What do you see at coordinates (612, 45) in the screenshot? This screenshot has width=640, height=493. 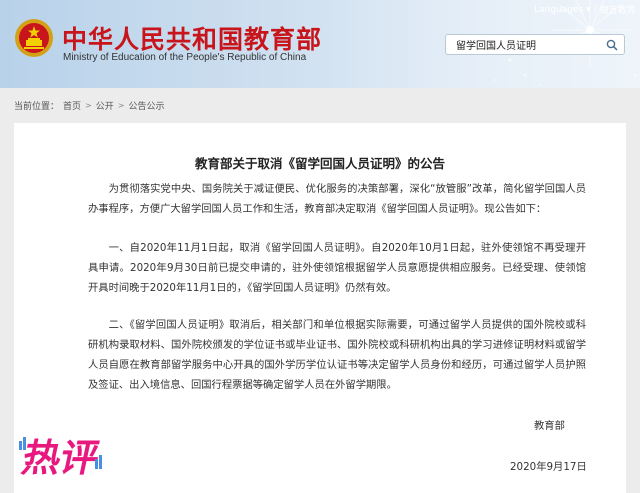 I see `search-icon` at bounding box center [612, 45].